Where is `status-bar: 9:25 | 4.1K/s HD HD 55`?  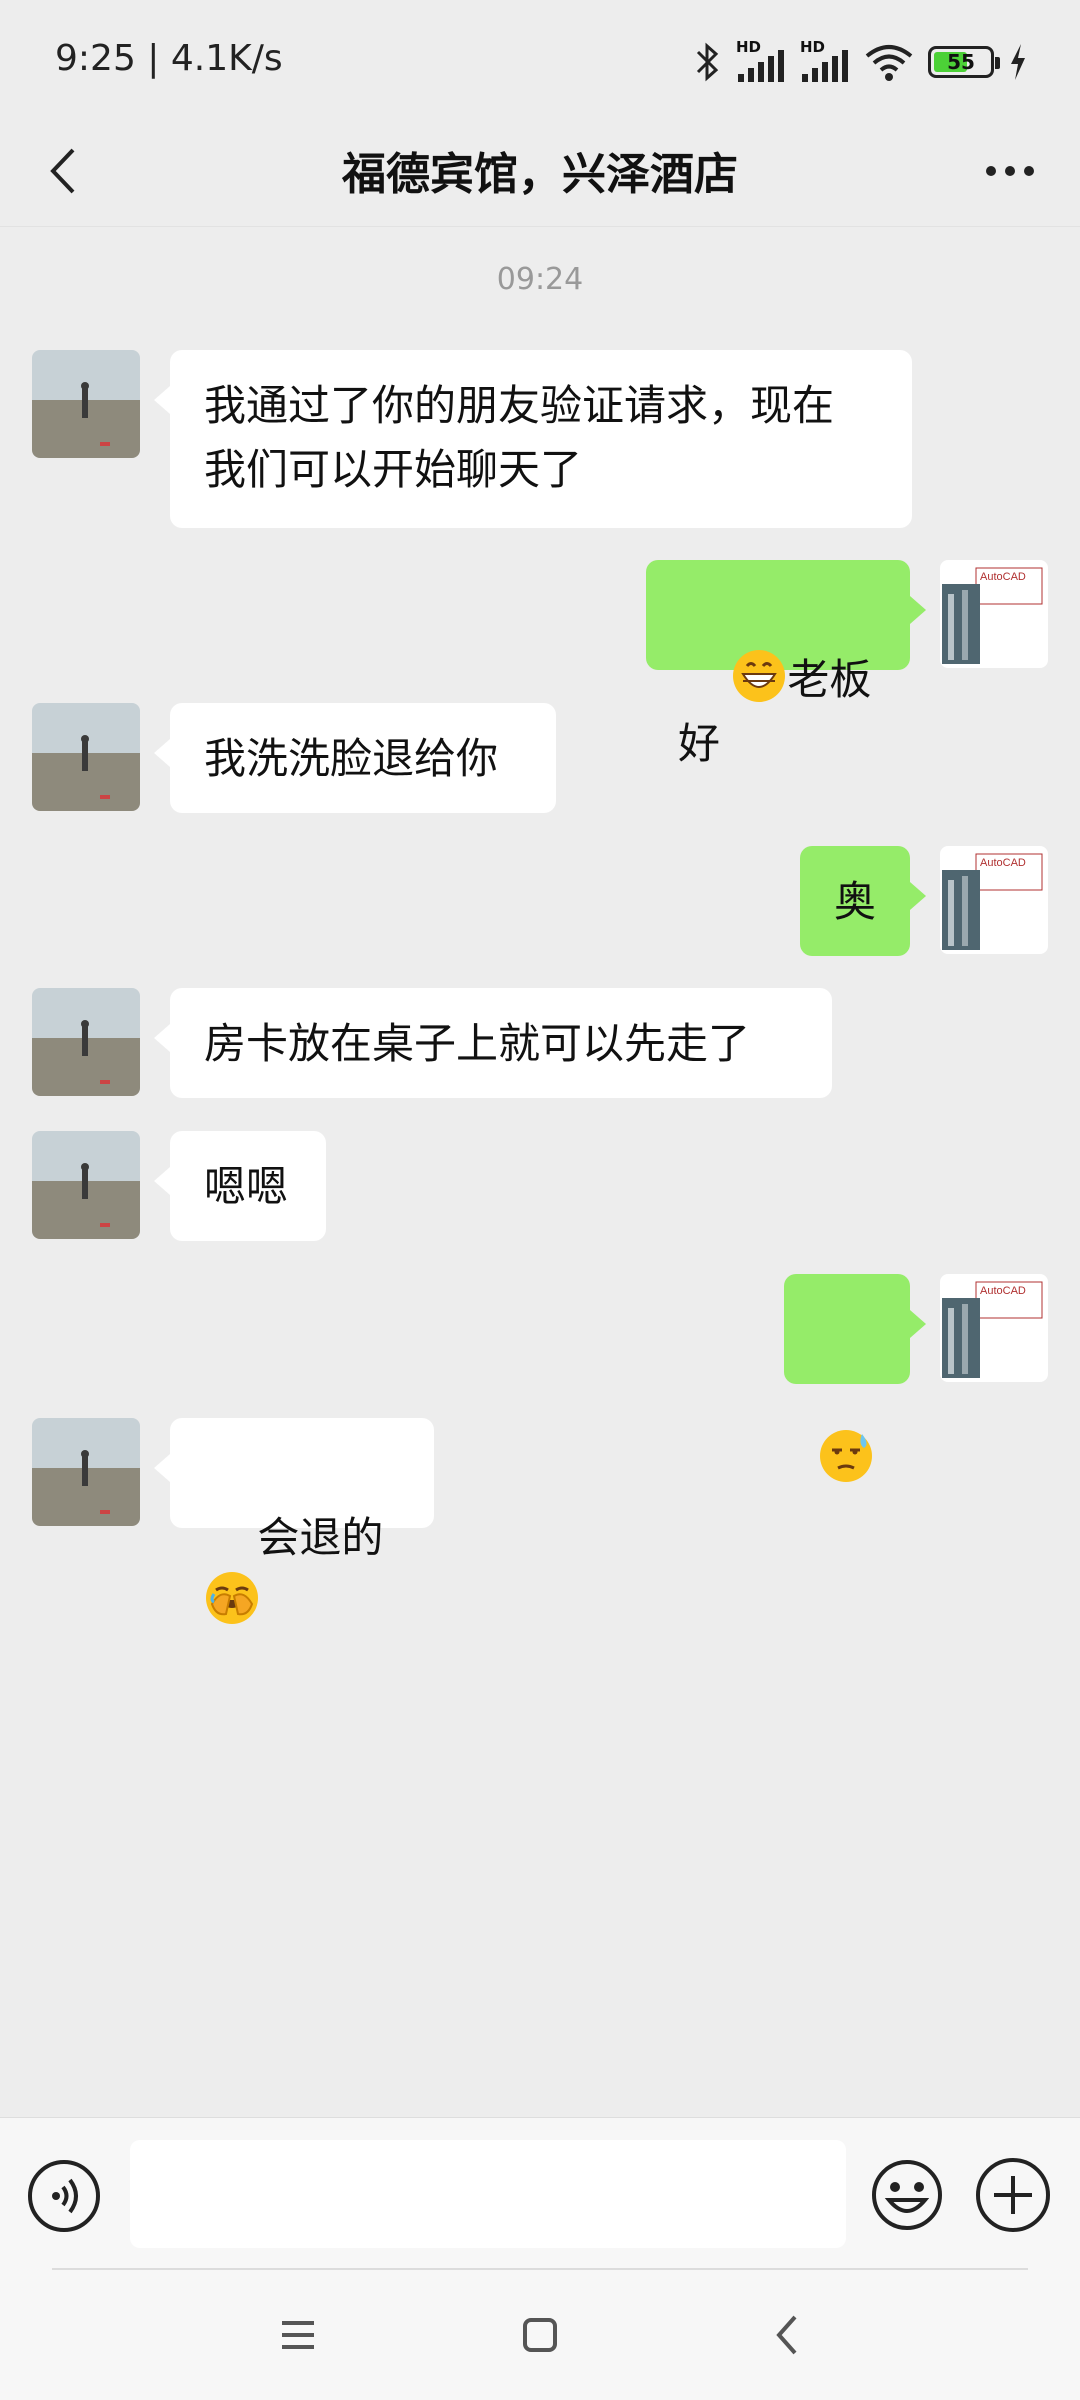
status-bar: 9:25 | 4.1K/s HD HD 55 is located at coordinates (540, 59).